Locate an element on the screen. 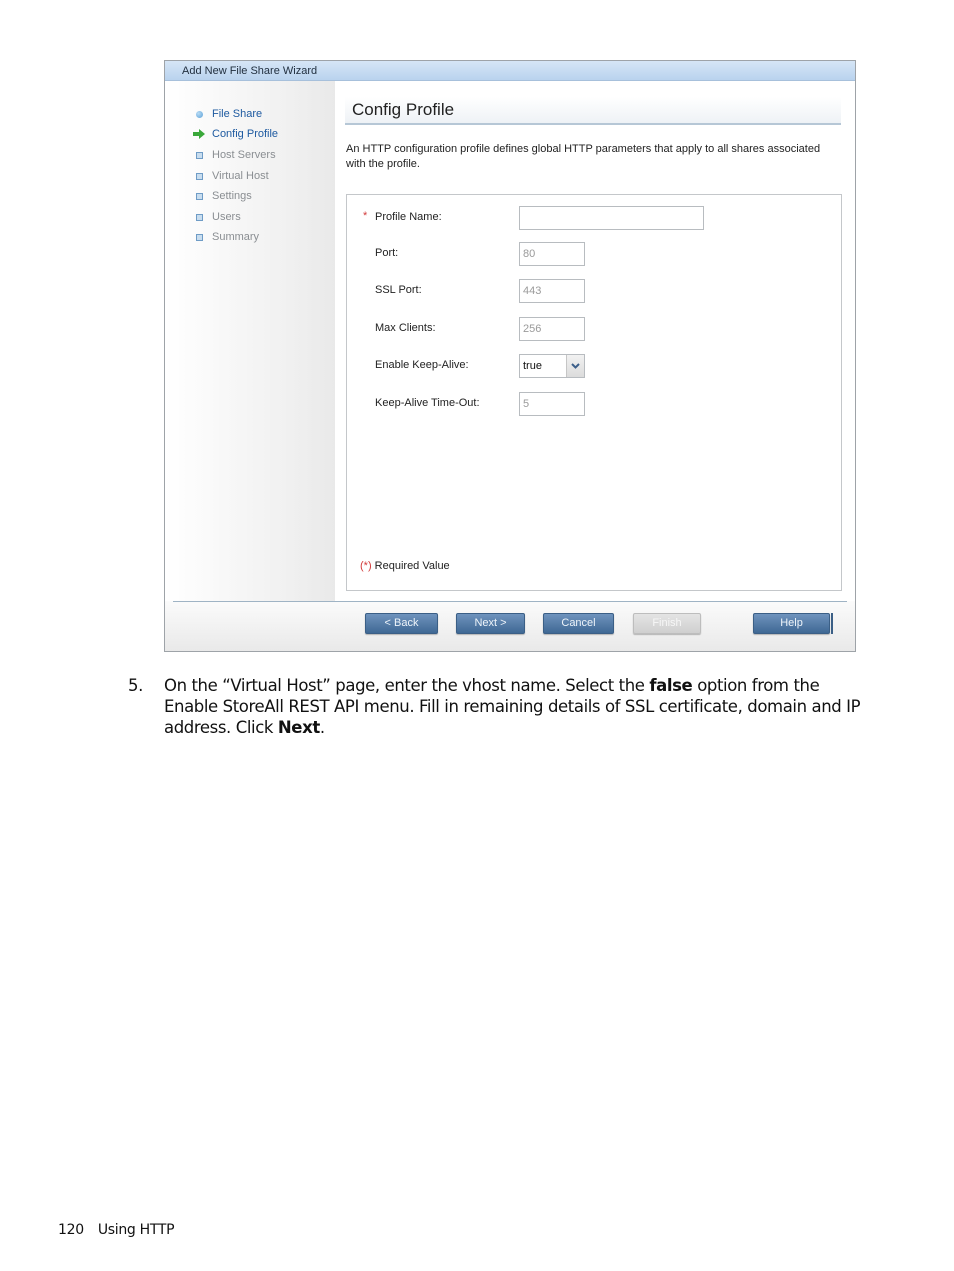 The height and width of the screenshot is (1271, 954). footer-divider is located at coordinates (510, 601).